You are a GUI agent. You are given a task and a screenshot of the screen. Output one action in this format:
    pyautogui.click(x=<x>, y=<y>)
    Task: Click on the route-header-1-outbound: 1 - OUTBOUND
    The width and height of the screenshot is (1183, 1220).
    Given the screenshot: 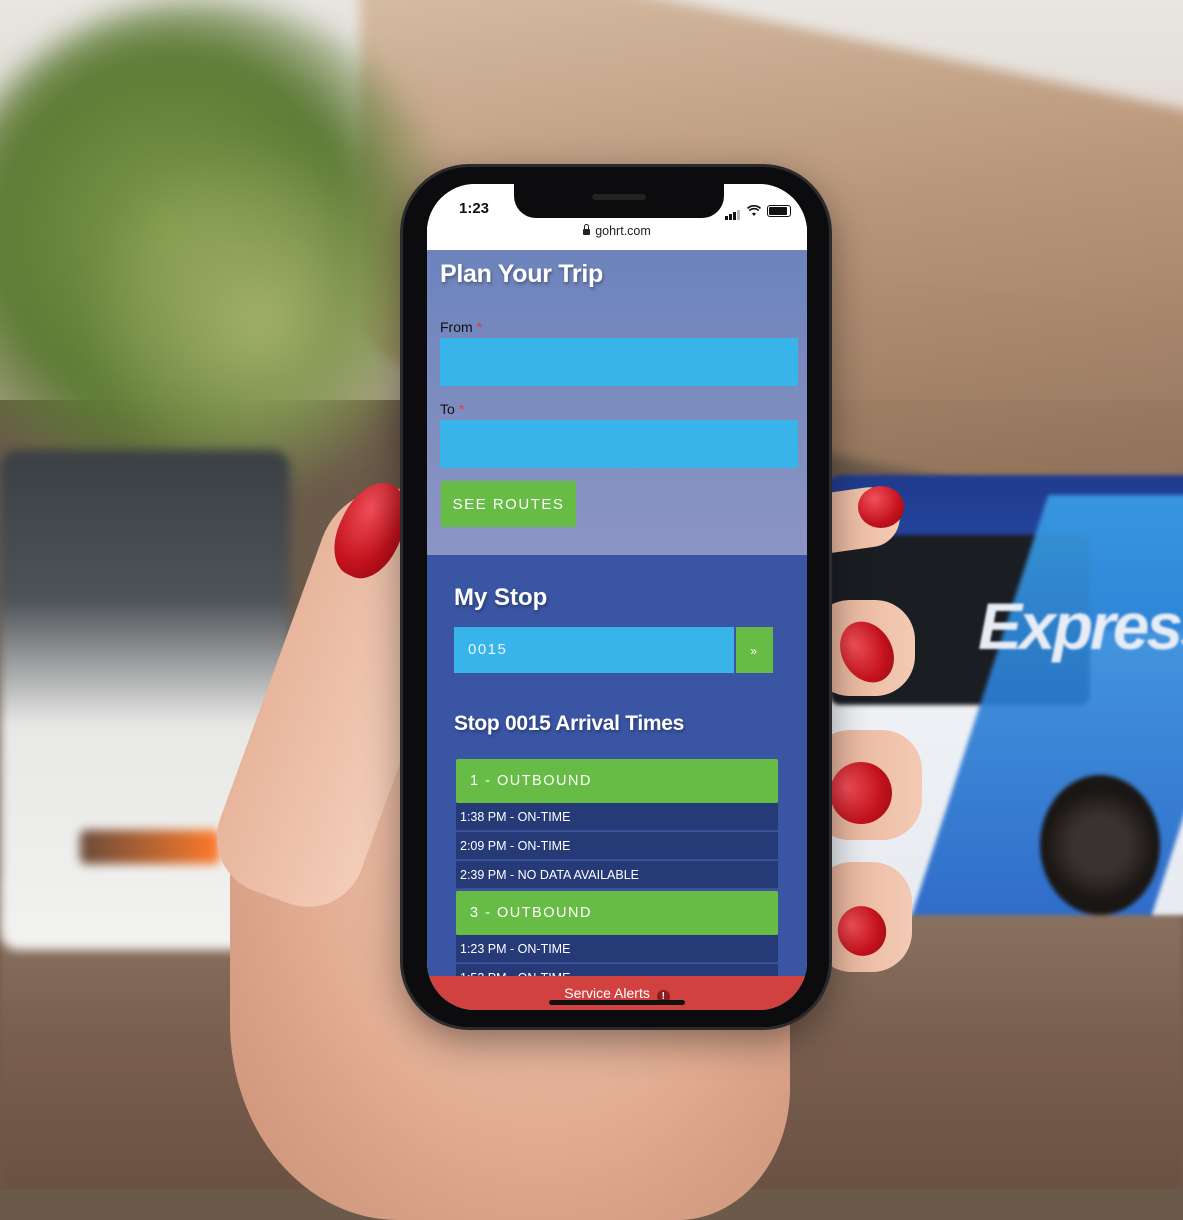 What is the action you would take?
    pyautogui.click(x=617, y=781)
    